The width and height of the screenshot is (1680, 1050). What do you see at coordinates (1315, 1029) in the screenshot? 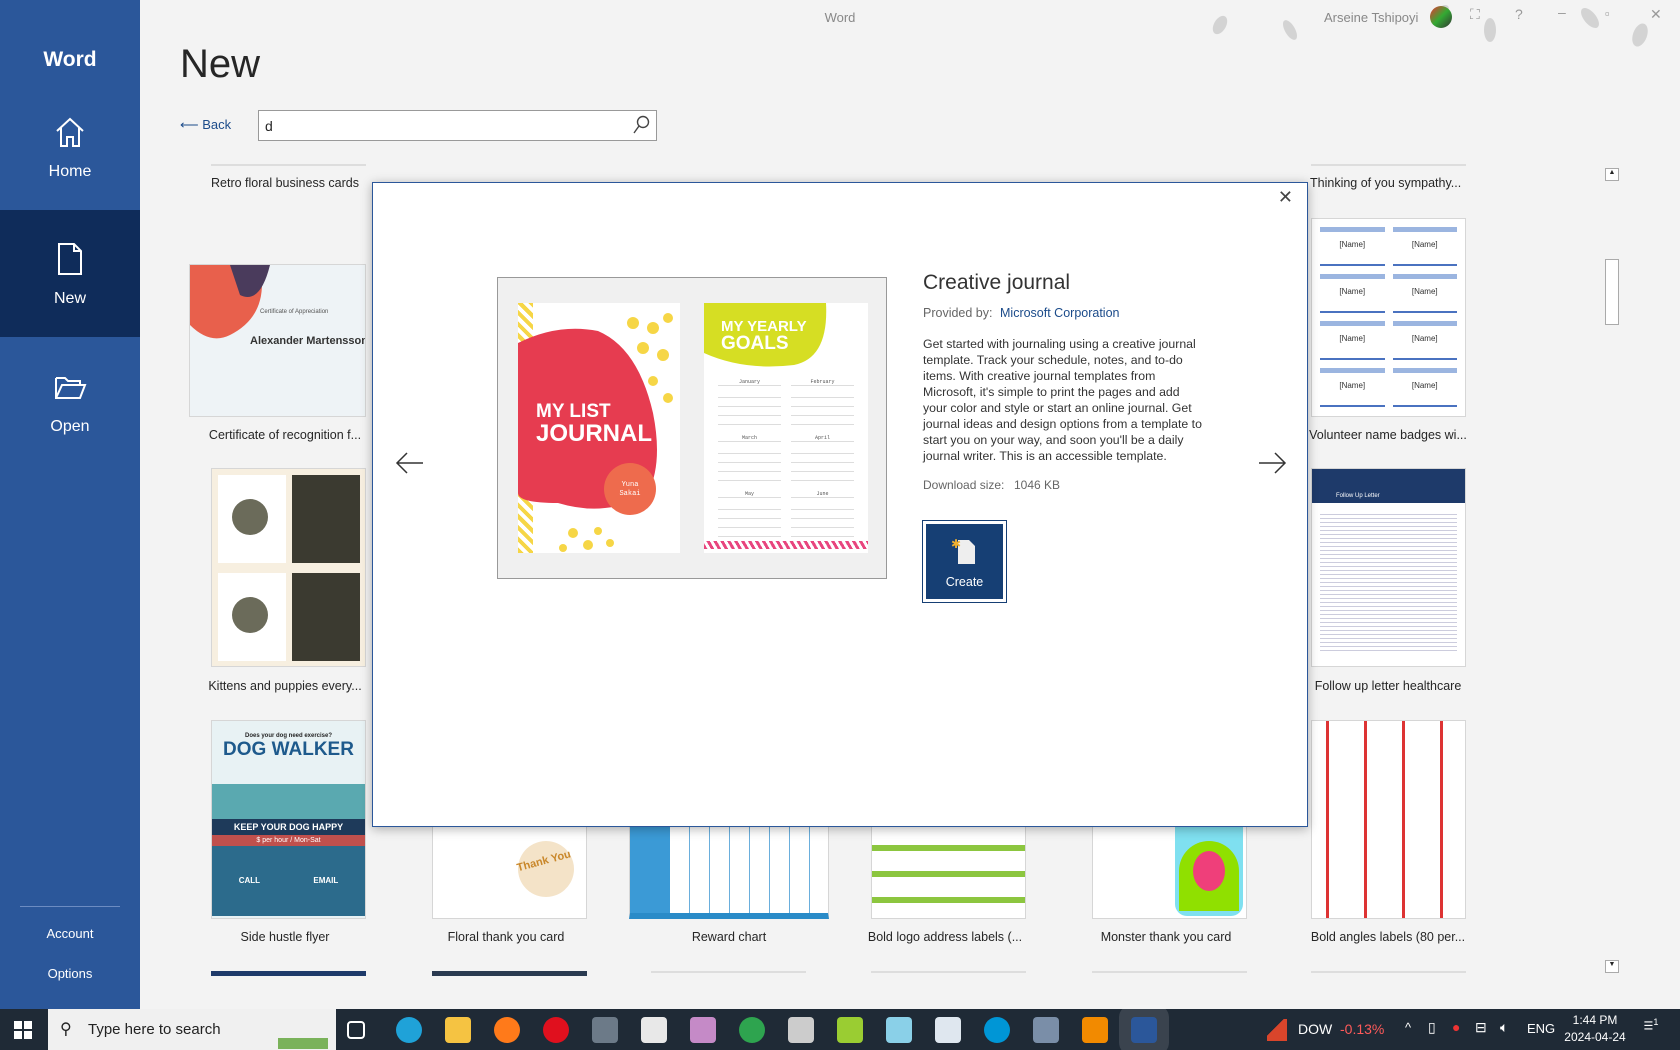
I see `ticker-name: DOW` at bounding box center [1315, 1029].